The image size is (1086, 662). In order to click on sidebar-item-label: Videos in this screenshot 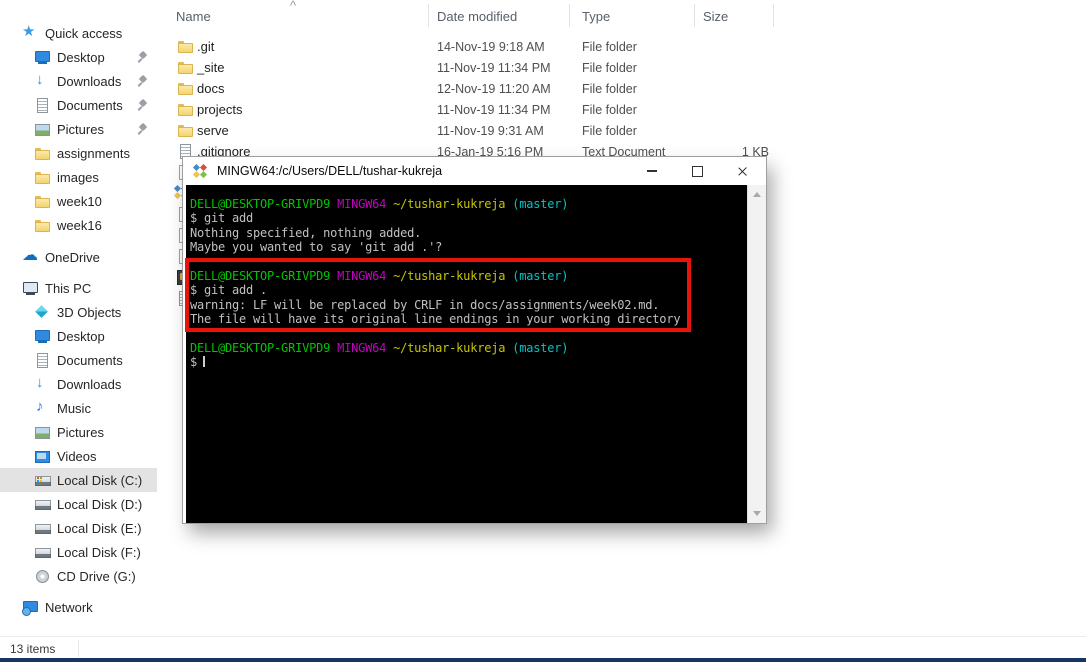, I will do `click(77, 456)`.